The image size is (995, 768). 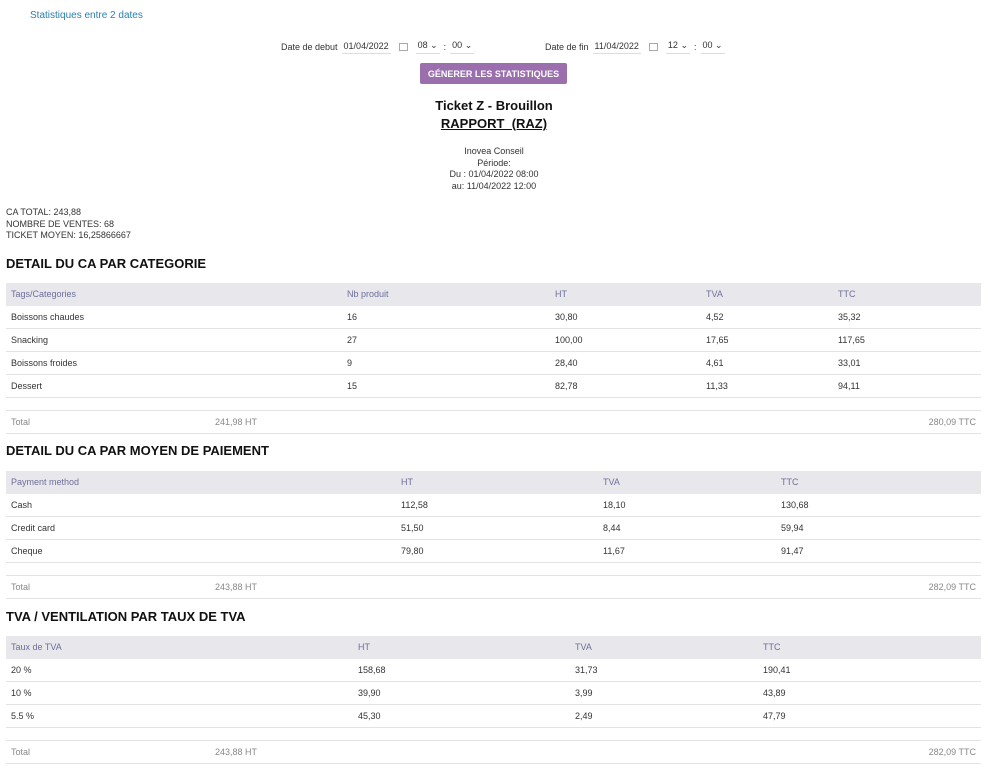 I want to click on cell: 27, so click(x=352, y=340).